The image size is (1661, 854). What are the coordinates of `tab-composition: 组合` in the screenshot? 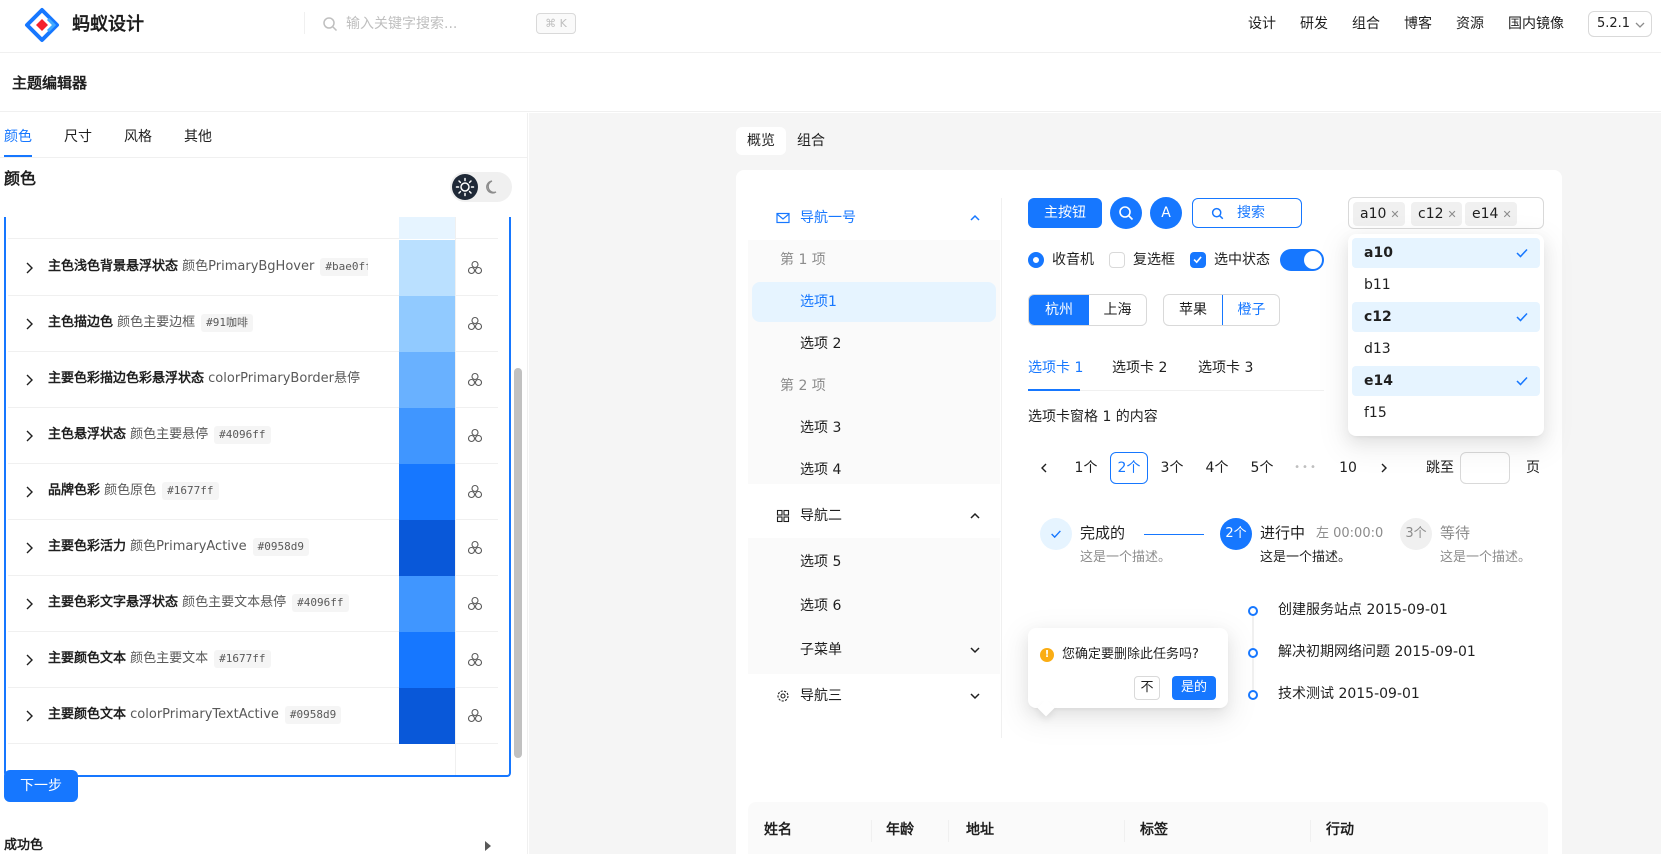 It's located at (811, 141).